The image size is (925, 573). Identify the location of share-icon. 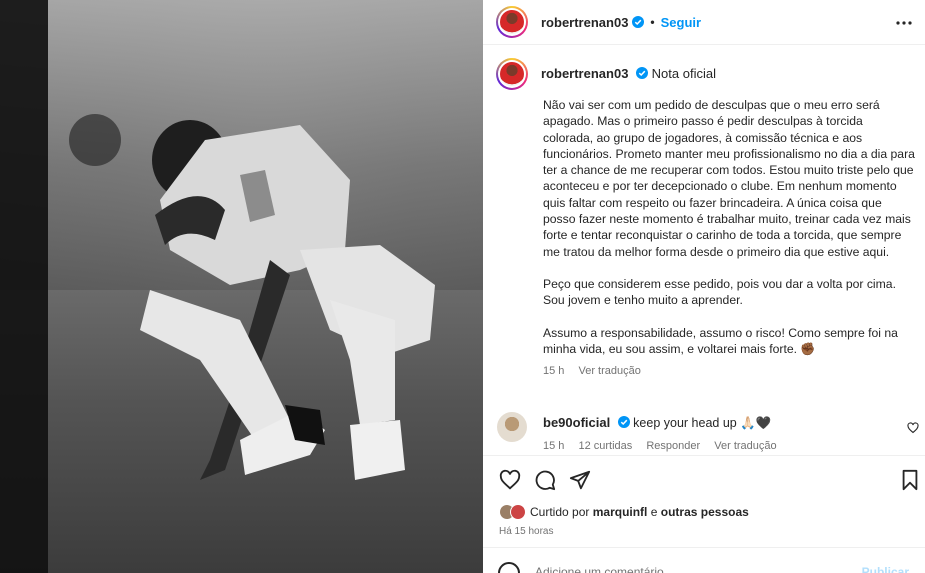
(580, 480).